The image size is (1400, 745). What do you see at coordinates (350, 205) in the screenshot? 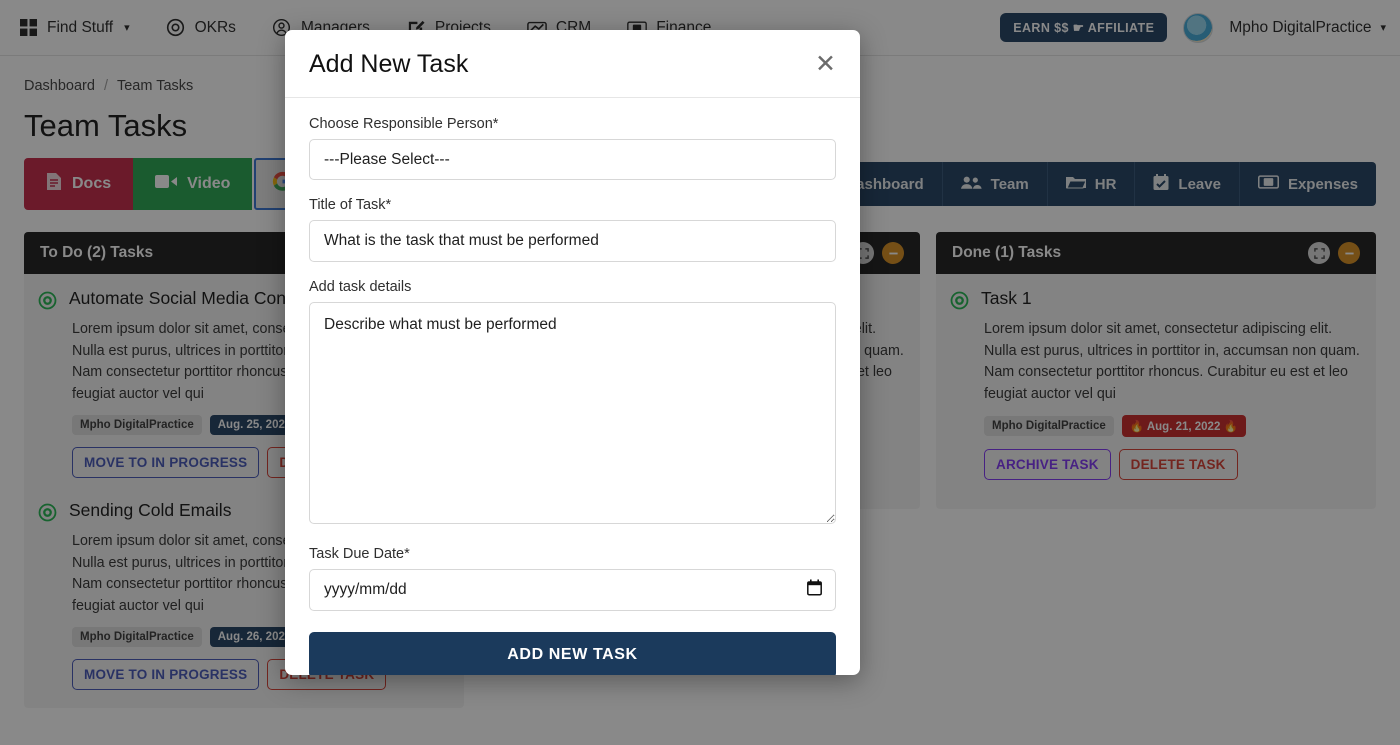
I see `task-title-label: Title of Task*` at bounding box center [350, 205].